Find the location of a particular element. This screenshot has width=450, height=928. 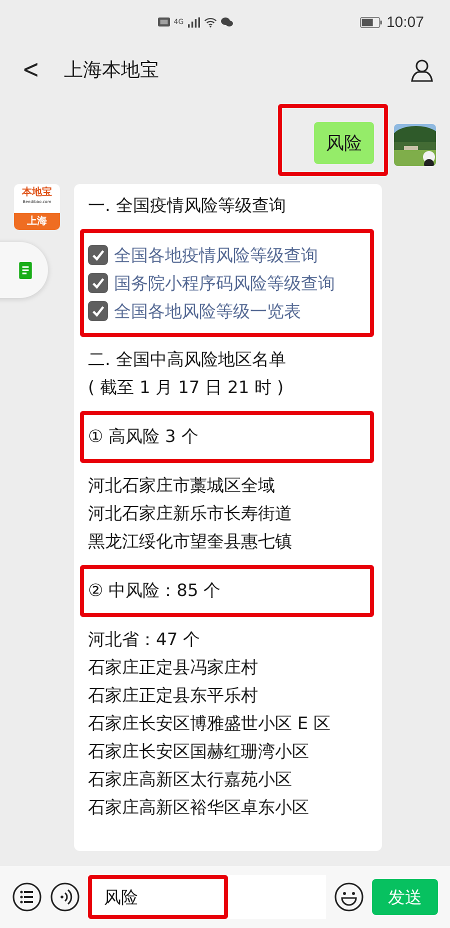

document-icon is located at coordinates (25, 270).